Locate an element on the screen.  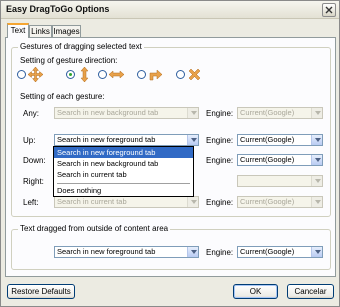
tab-links: Links is located at coordinates (40, 31).